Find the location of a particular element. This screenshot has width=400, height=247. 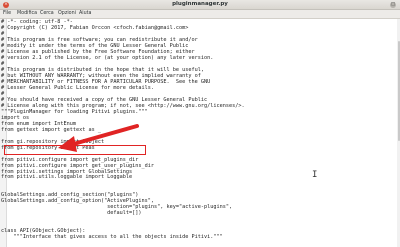

menu-file: File is located at coordinates (7, 13).